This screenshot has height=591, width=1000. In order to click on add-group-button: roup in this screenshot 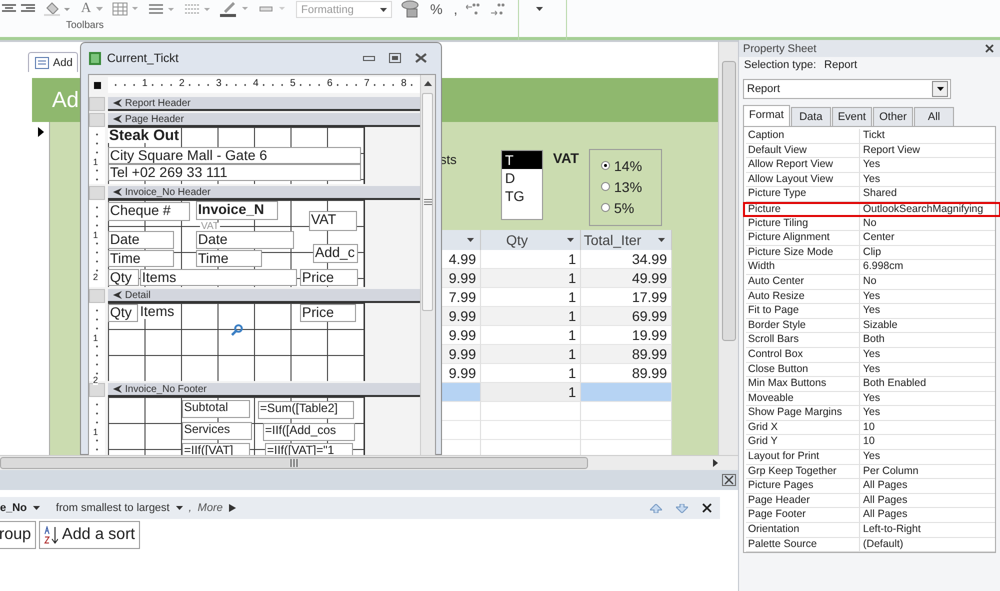, I will do `click(18, 535)`.